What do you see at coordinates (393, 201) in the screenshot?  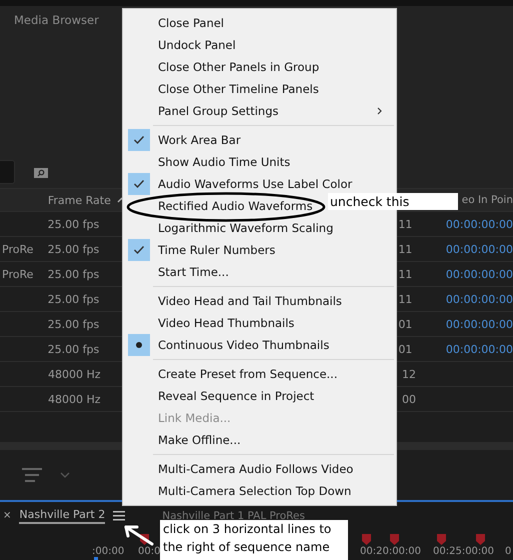 I see `annotation-note: uncheck this` at bounding box center [393, 201].